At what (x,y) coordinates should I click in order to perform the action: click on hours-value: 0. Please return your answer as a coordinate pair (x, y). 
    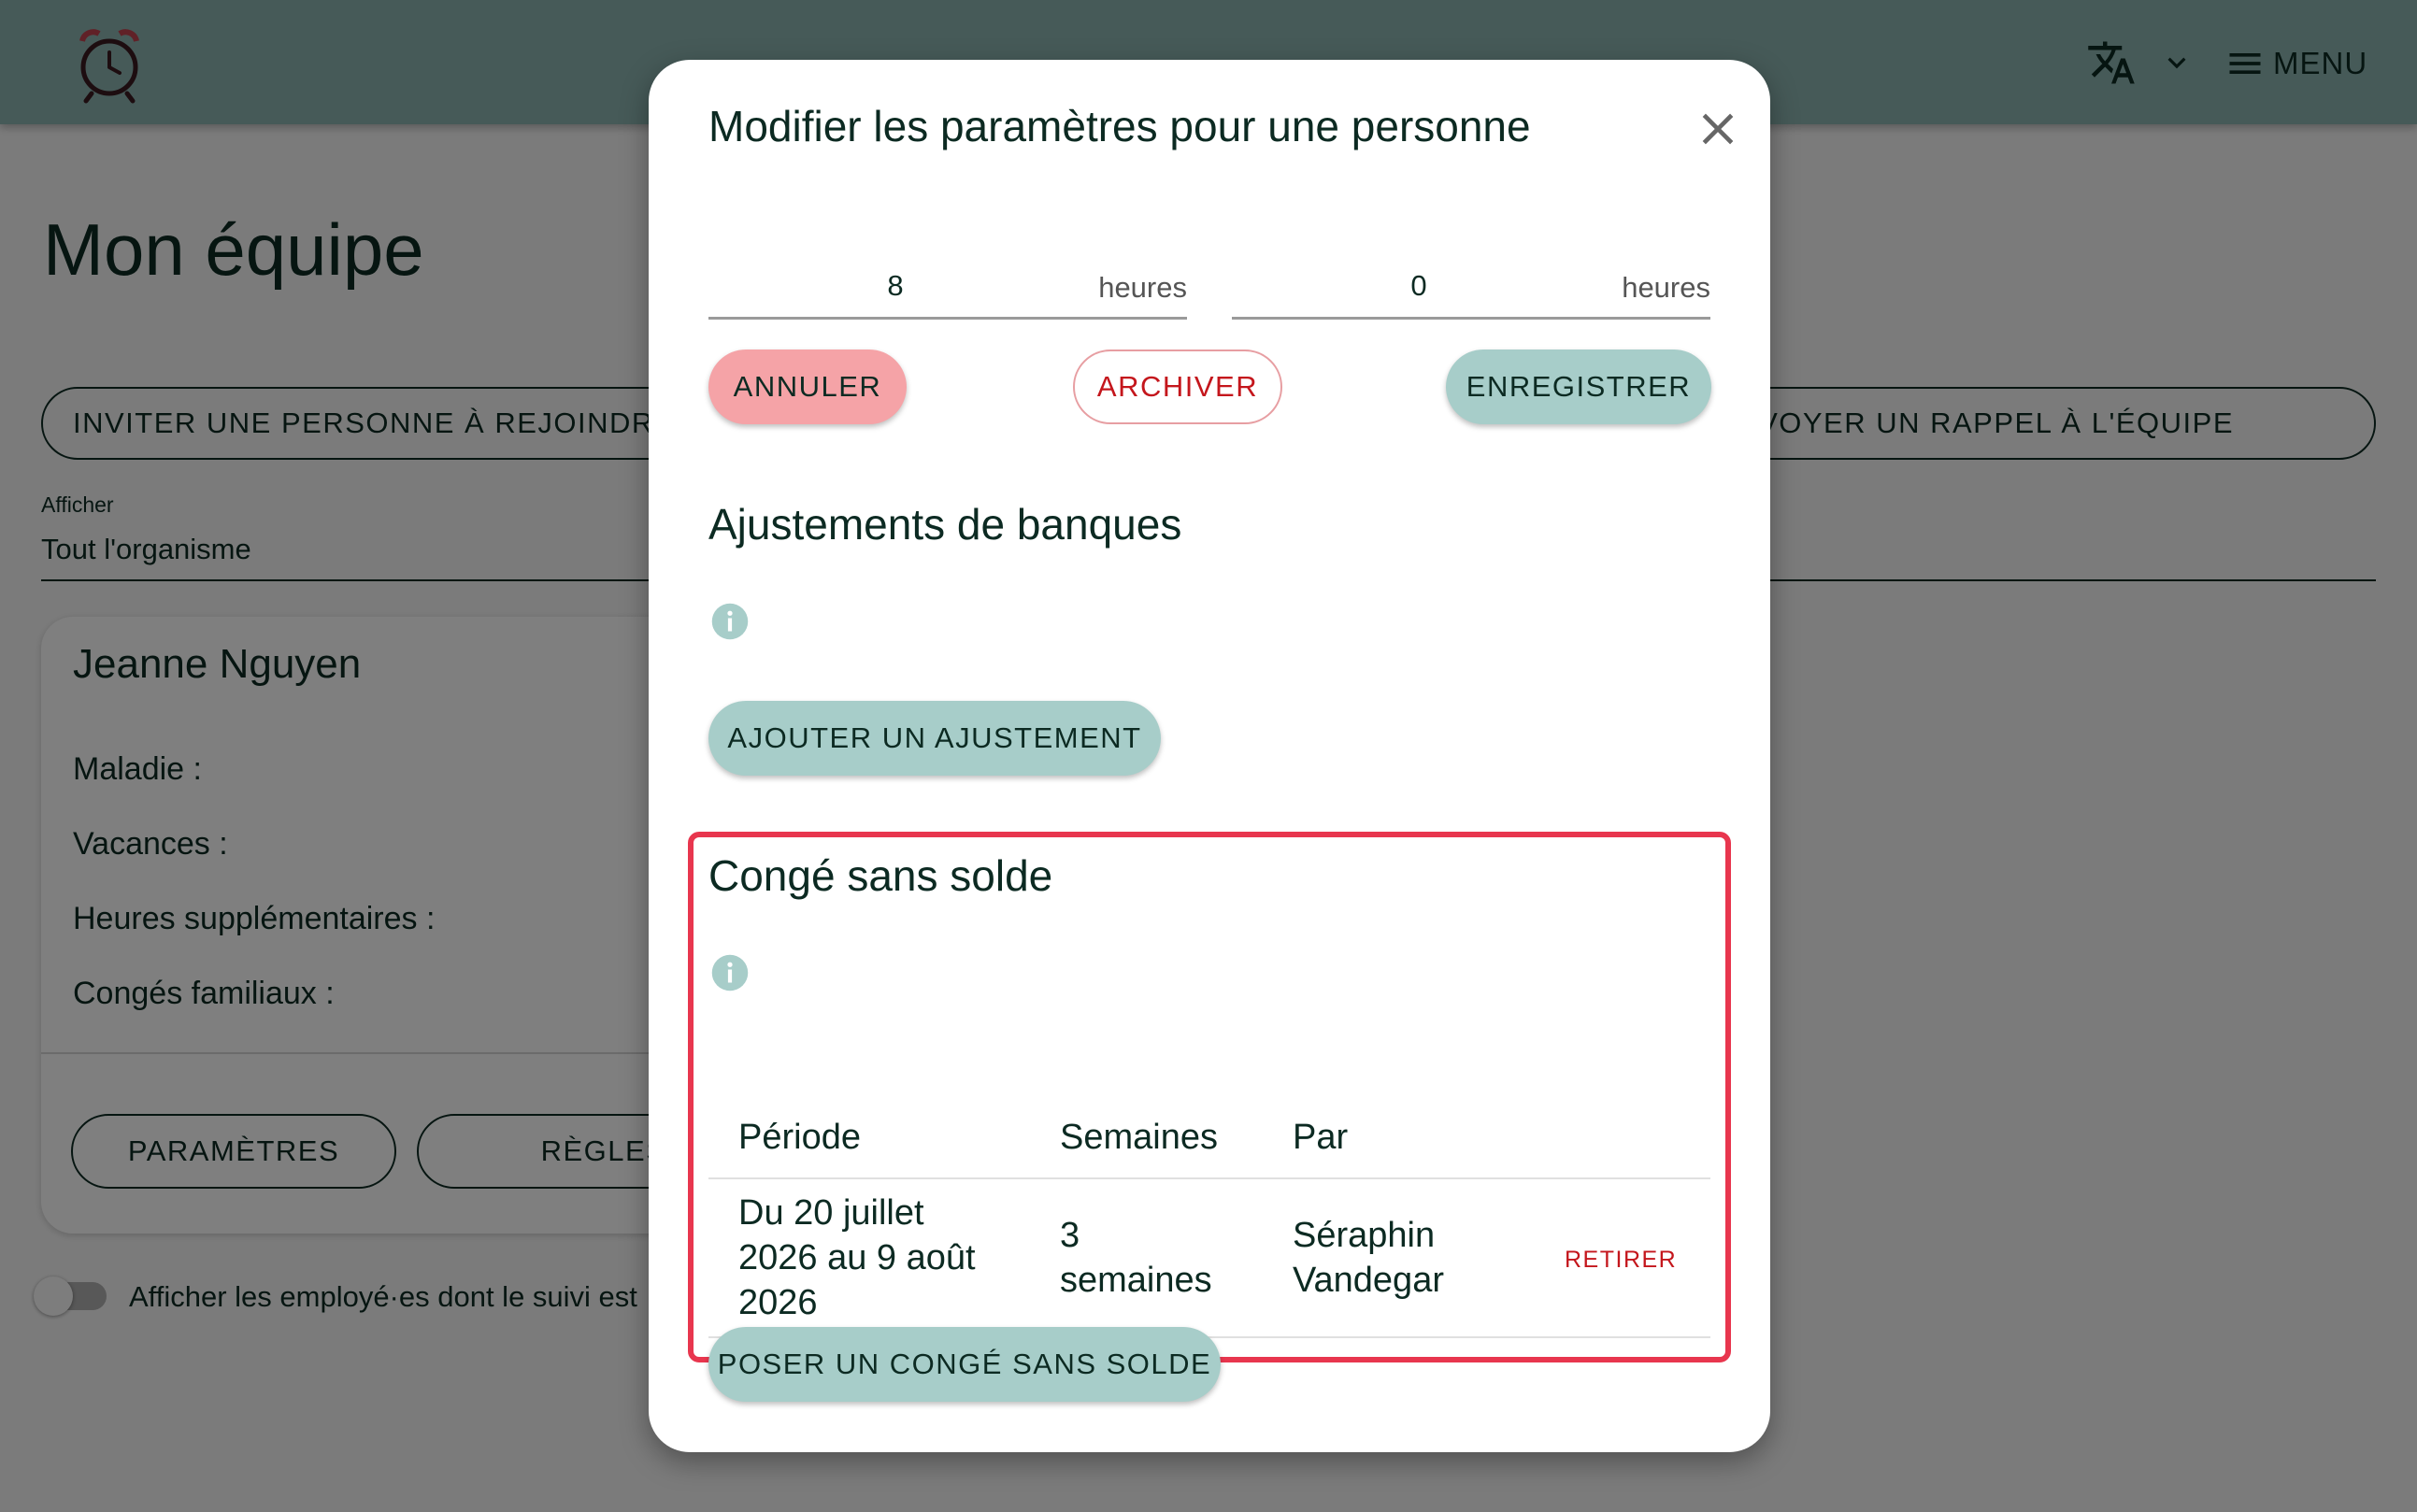
    Looking at the image, I should click on (1419, 285).